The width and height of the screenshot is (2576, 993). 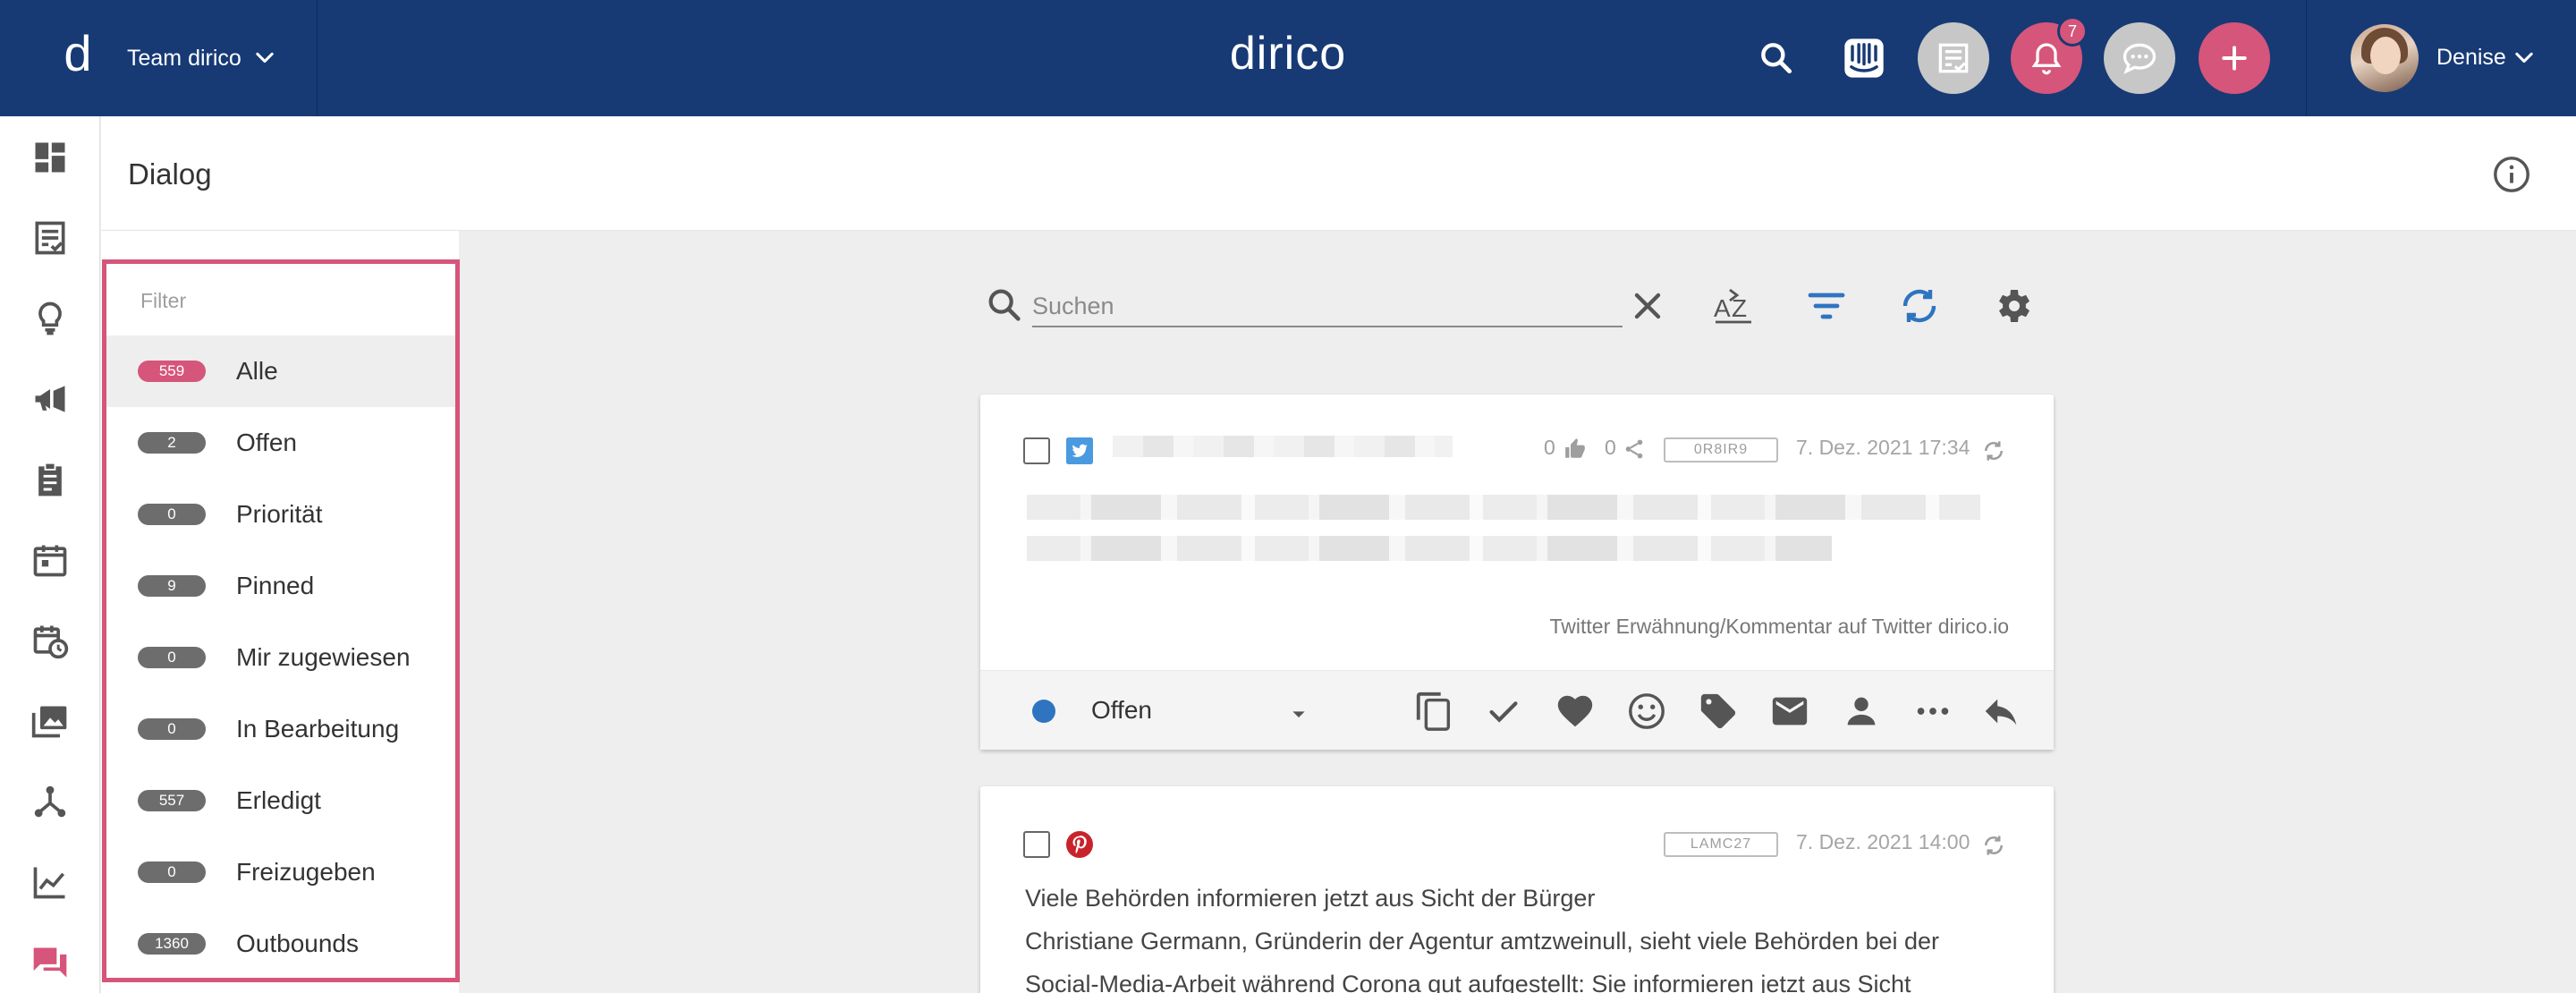 I want to click on app-logo: d, so click(x=78, y=53).